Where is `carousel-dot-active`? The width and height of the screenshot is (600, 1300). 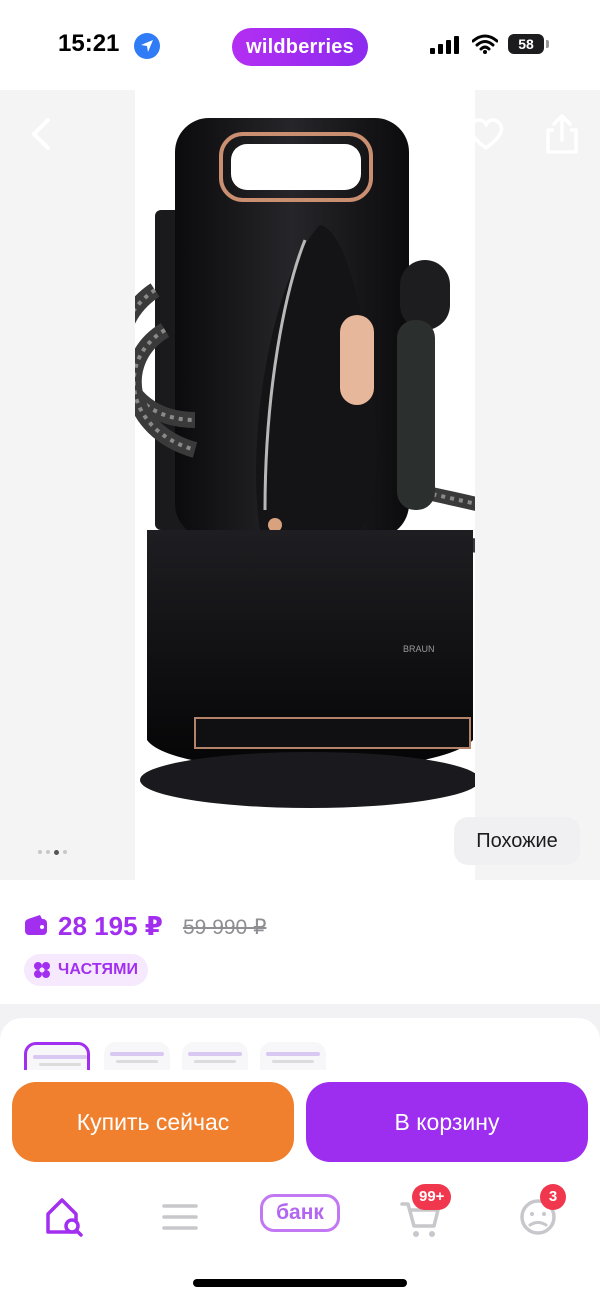 carousel-dot-active is located at coordinates (56, 852).